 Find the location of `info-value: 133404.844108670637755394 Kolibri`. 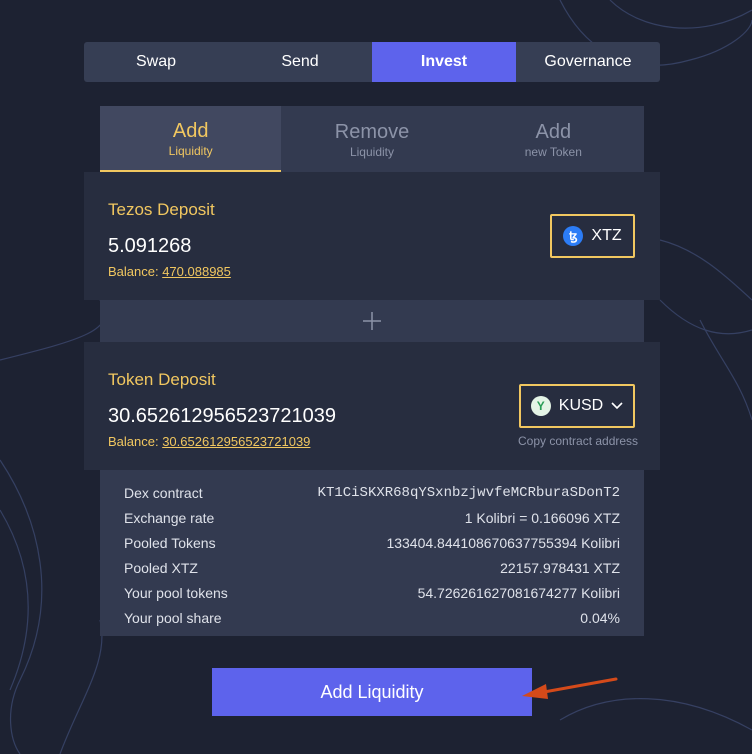

info-value: 133404.844108670637755394 Kolibri is located at coordinates (503, 542).